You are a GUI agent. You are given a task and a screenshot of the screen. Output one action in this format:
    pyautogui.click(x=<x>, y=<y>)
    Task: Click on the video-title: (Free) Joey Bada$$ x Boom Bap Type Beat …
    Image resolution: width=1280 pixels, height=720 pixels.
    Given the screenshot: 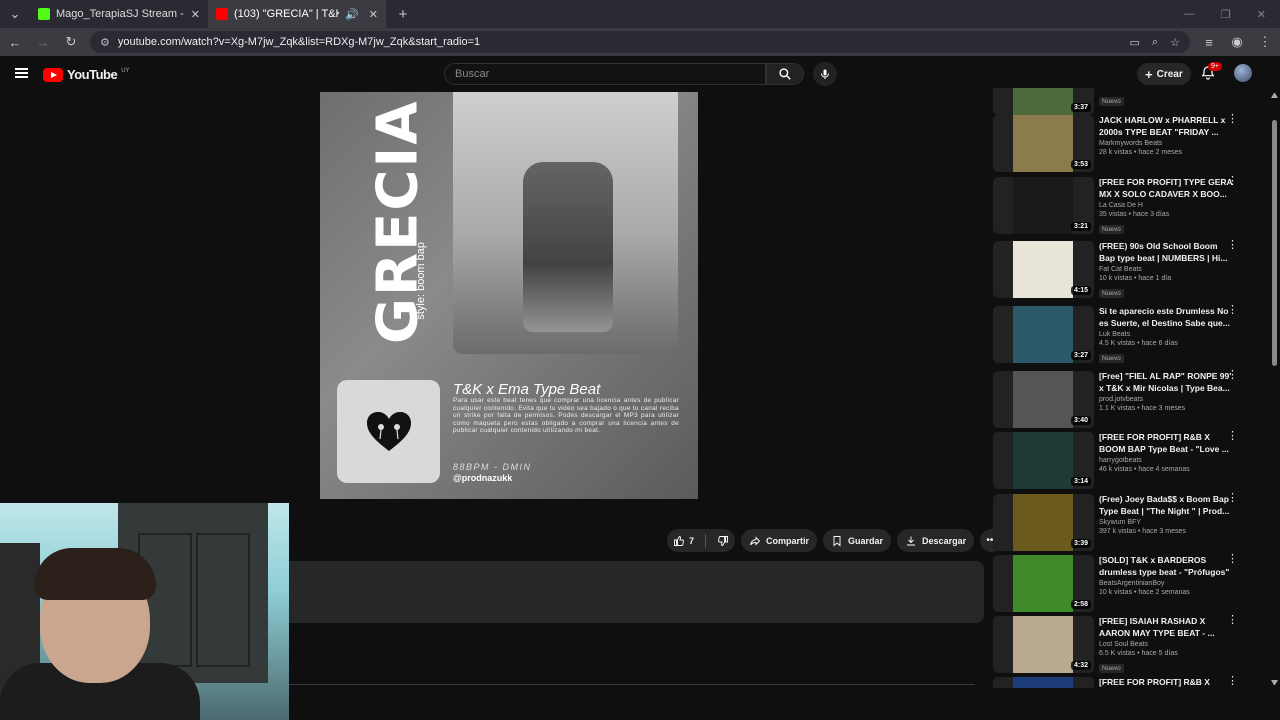 What is the action you would take?
    pyautogui.click(x=1166, y=505)
    